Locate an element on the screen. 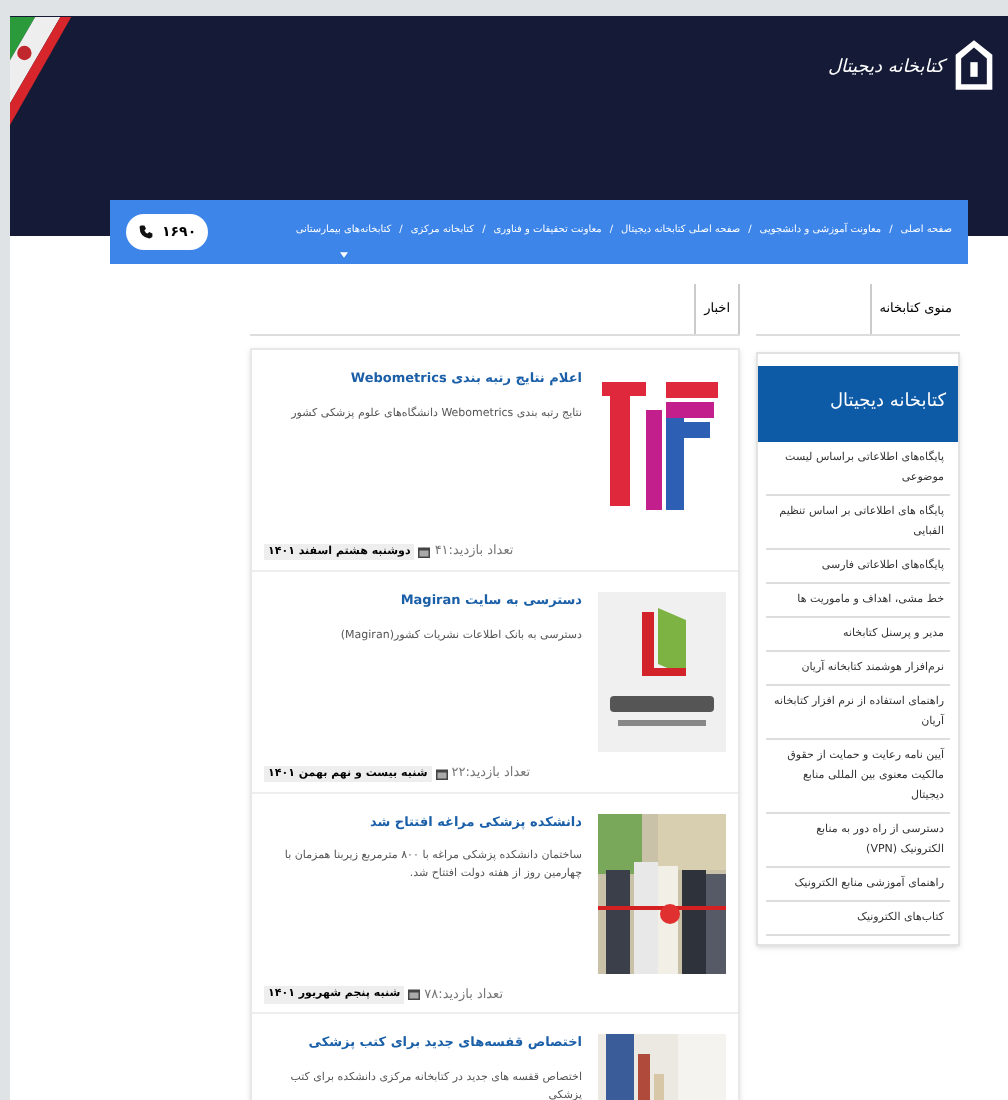 The height and width of the screenshot is (1100, 1008). logo-text: کتابخانه دیجیتال is located at coordinates (885, 69).